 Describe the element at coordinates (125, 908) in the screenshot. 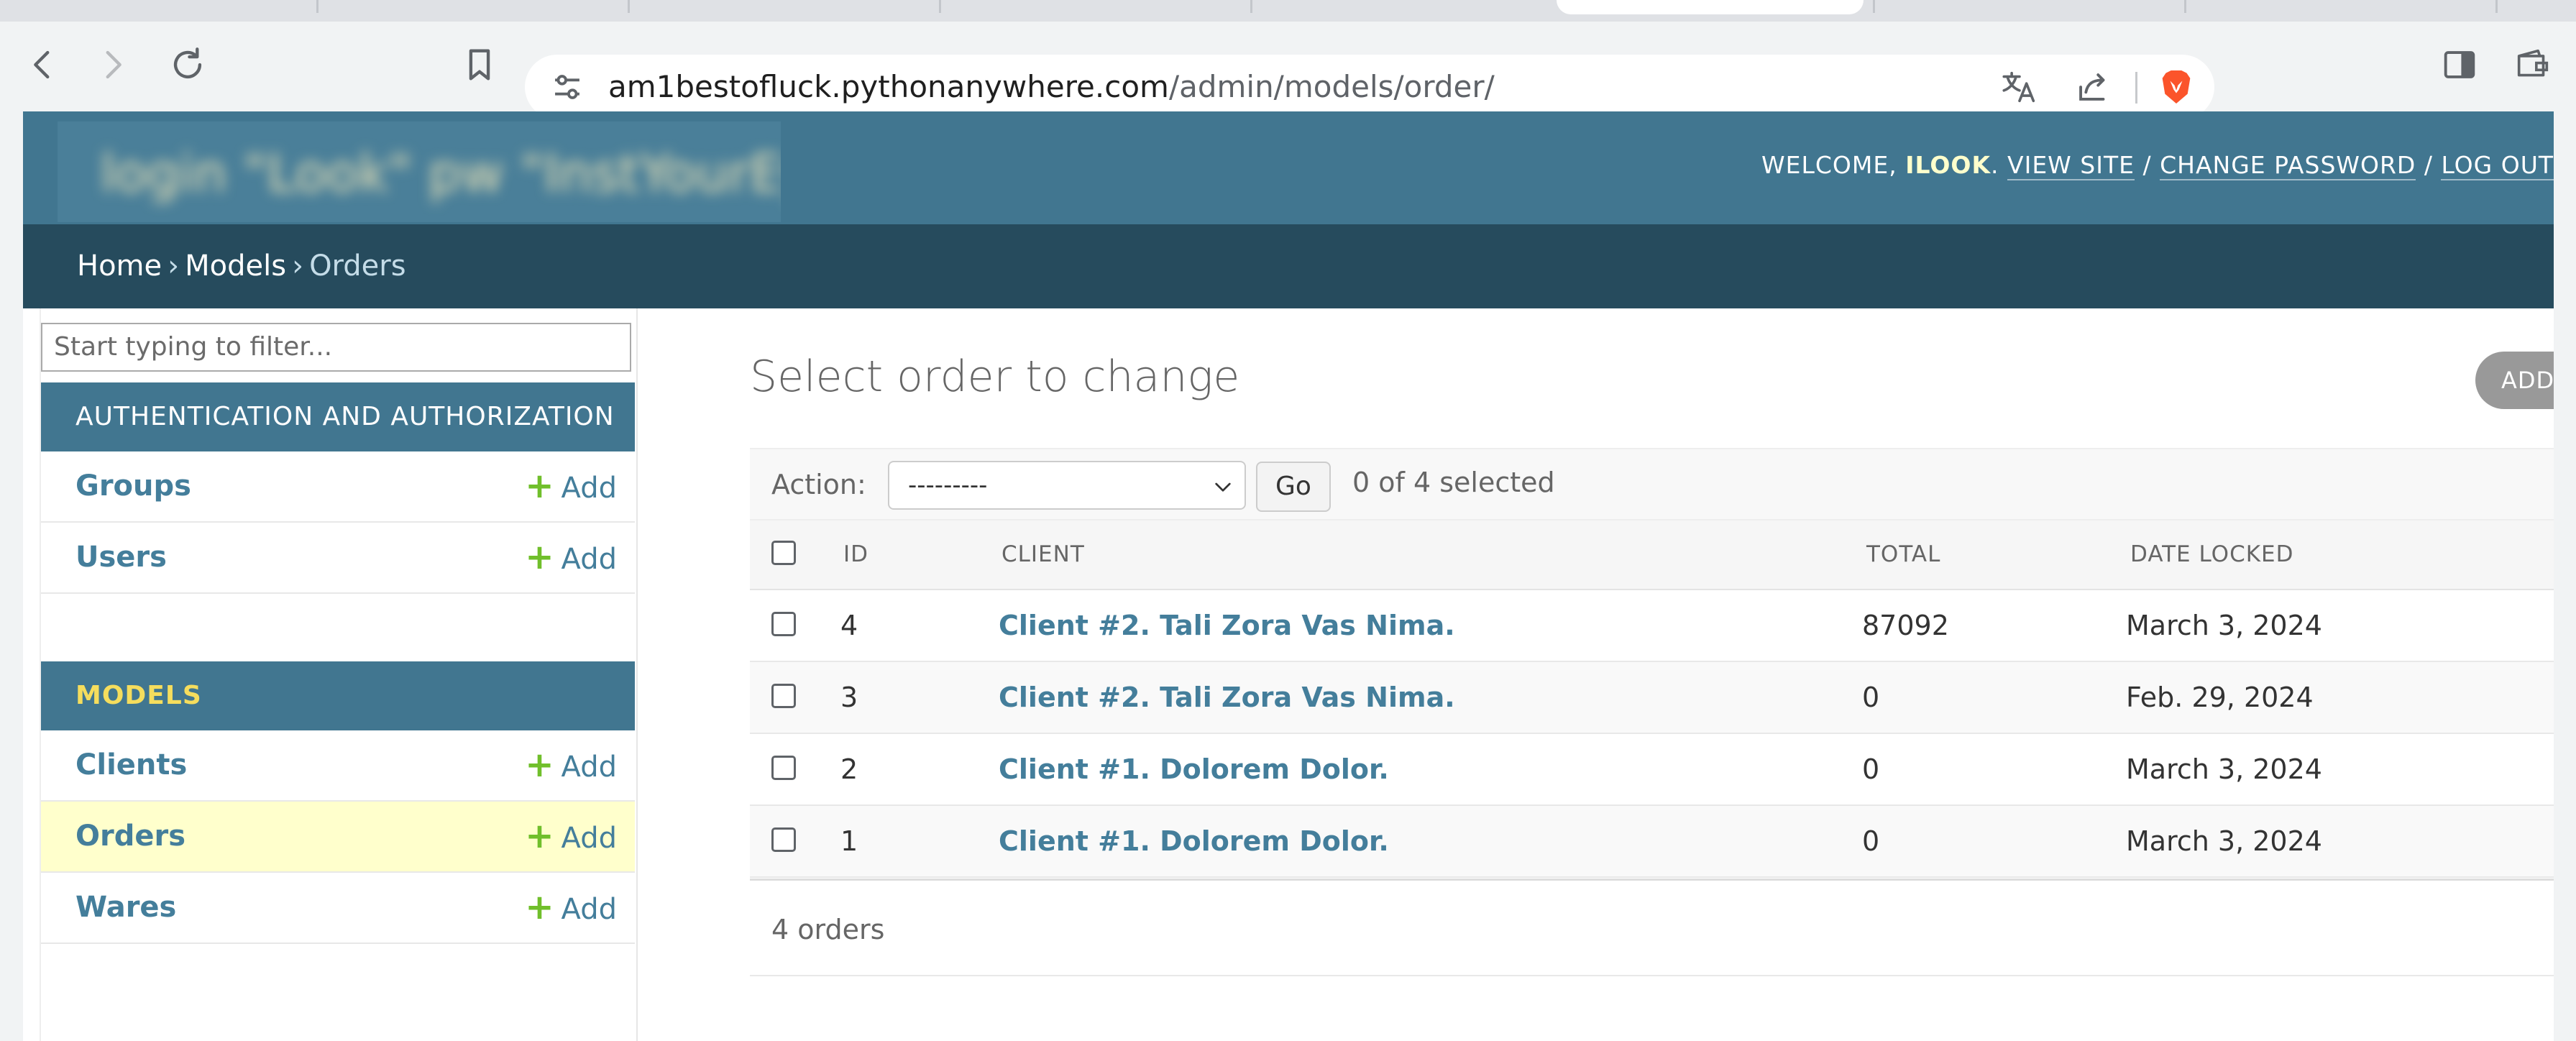

I see `sidebar-item-label: Wares` at that location.